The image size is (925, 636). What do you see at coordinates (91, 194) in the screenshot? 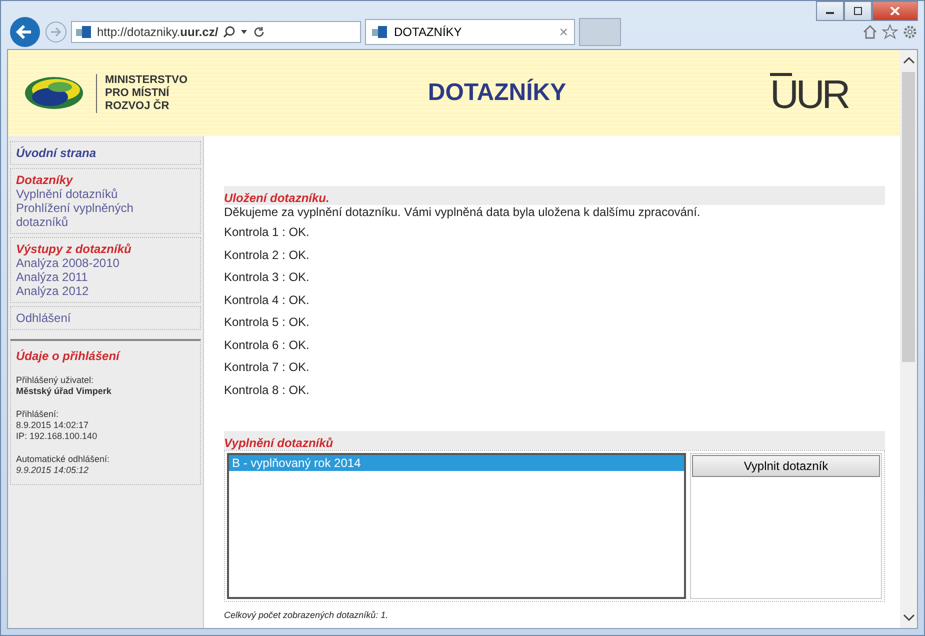
I see `menu-link: Vyplnění dotazníků` at bounding box center [91, 194].